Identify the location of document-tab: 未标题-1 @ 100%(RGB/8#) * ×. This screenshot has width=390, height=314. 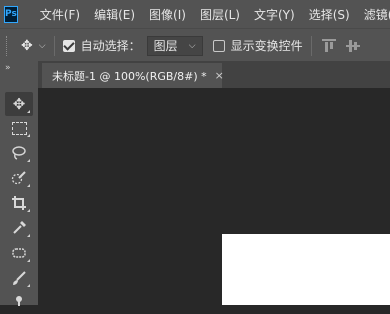
(133, 75).